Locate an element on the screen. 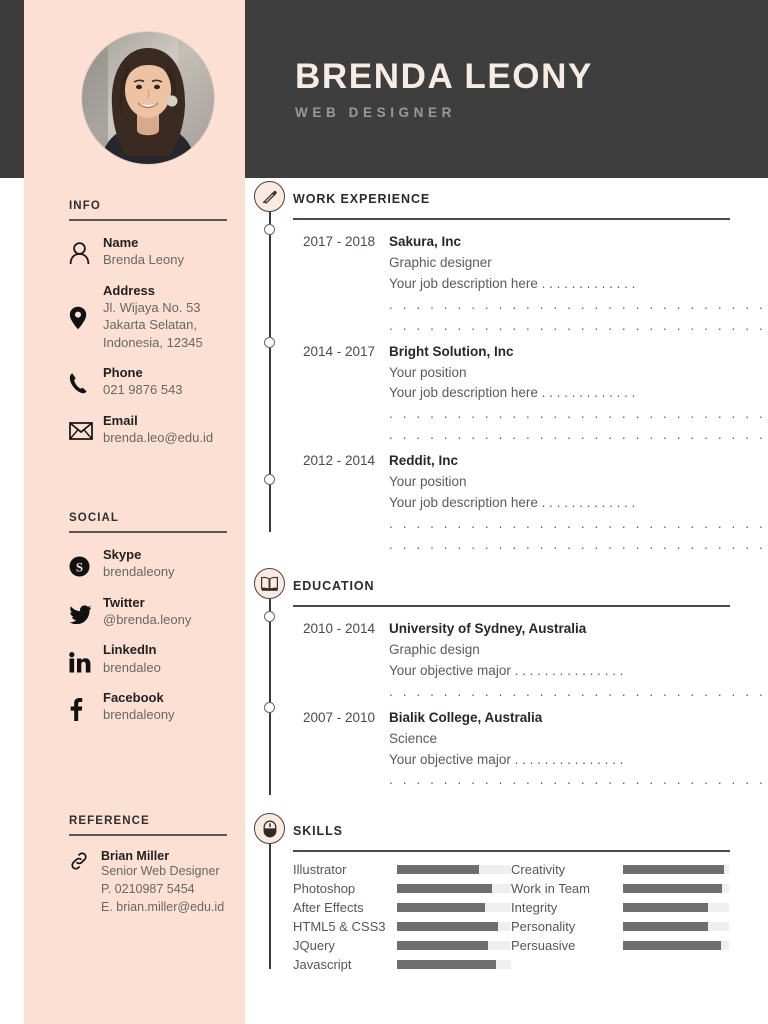  work-org-name: Reddit is located at coordinates (410, 461).